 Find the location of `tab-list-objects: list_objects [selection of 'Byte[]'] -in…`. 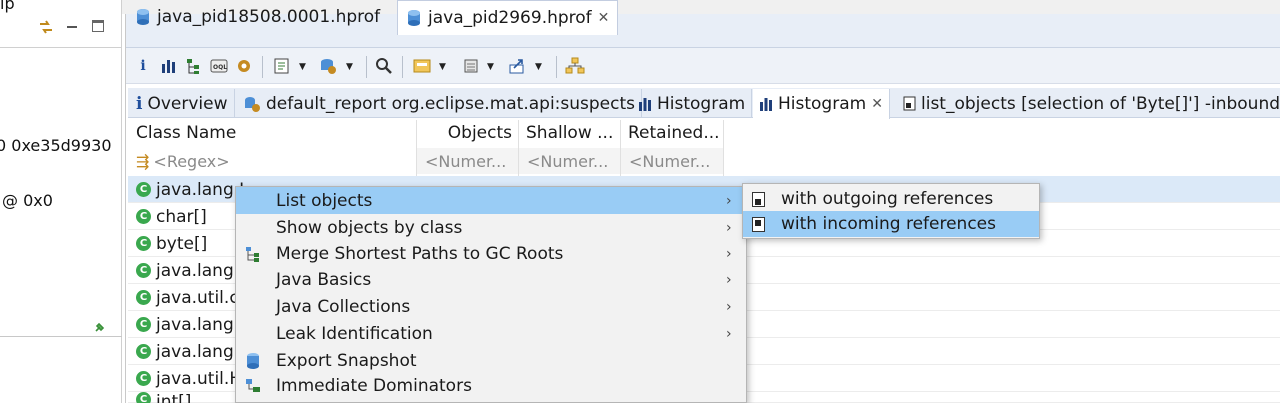

tab-list-objects: list_objects [selection of 'Byte[]'] -in… is located at coordinates (1088, 103).